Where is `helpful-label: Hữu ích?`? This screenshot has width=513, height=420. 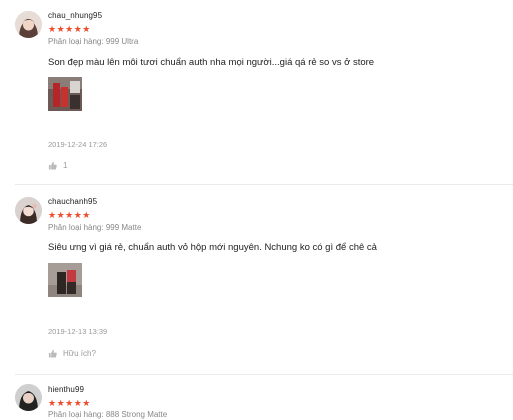 helpful-label: Hữu ích? is located at coordinates (79, 353).